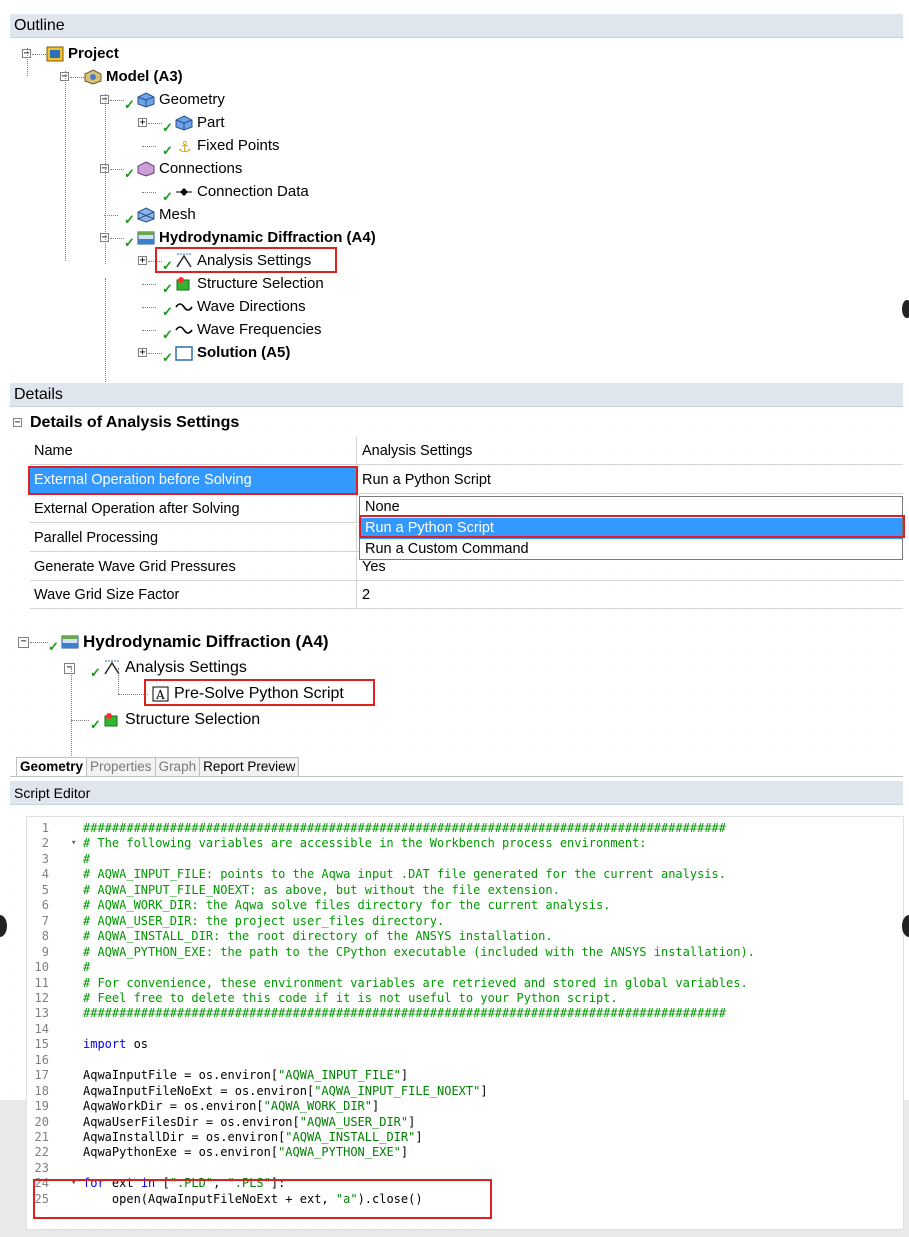  I want to click on tab-geometry: Geometry, so click(52, 766).